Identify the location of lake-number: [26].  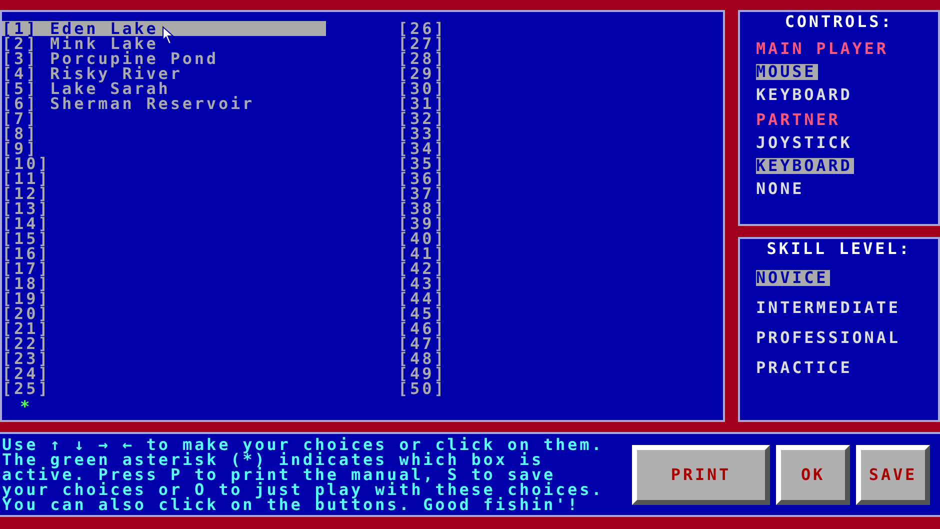
(422, 28).